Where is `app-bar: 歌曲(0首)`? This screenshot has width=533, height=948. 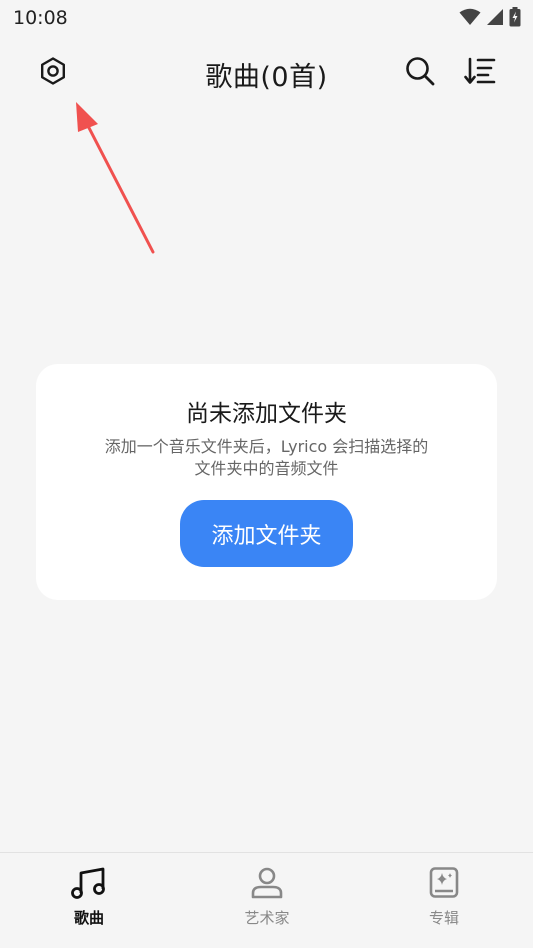 app-bar: 歌曲(0首) is located at coordinates (266, 73).